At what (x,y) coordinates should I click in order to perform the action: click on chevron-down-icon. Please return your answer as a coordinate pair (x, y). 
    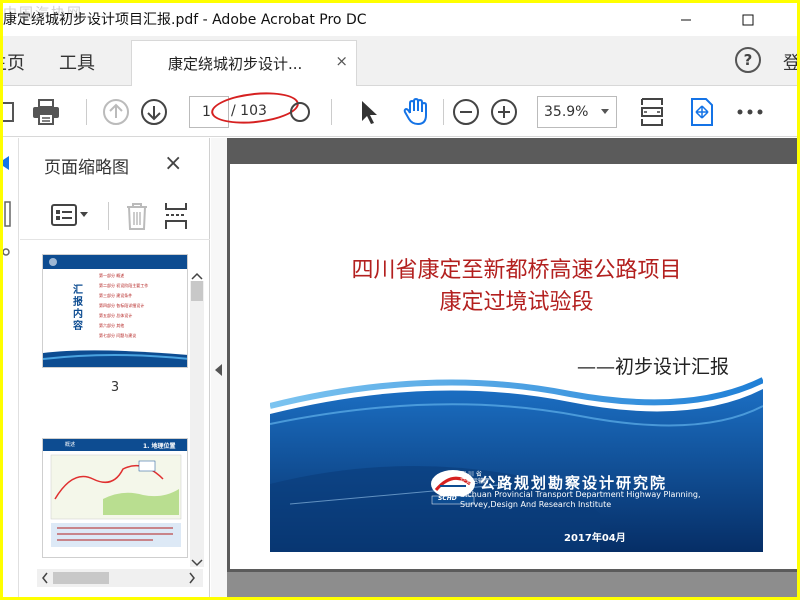
    Looking at the image, I should click on (605, 111).